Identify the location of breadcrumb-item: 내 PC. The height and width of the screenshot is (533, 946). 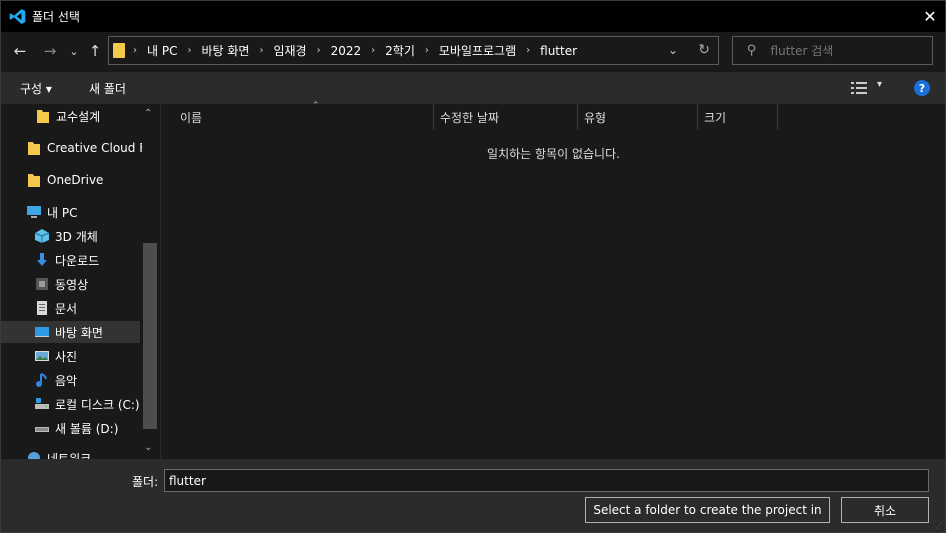
(162, 50).